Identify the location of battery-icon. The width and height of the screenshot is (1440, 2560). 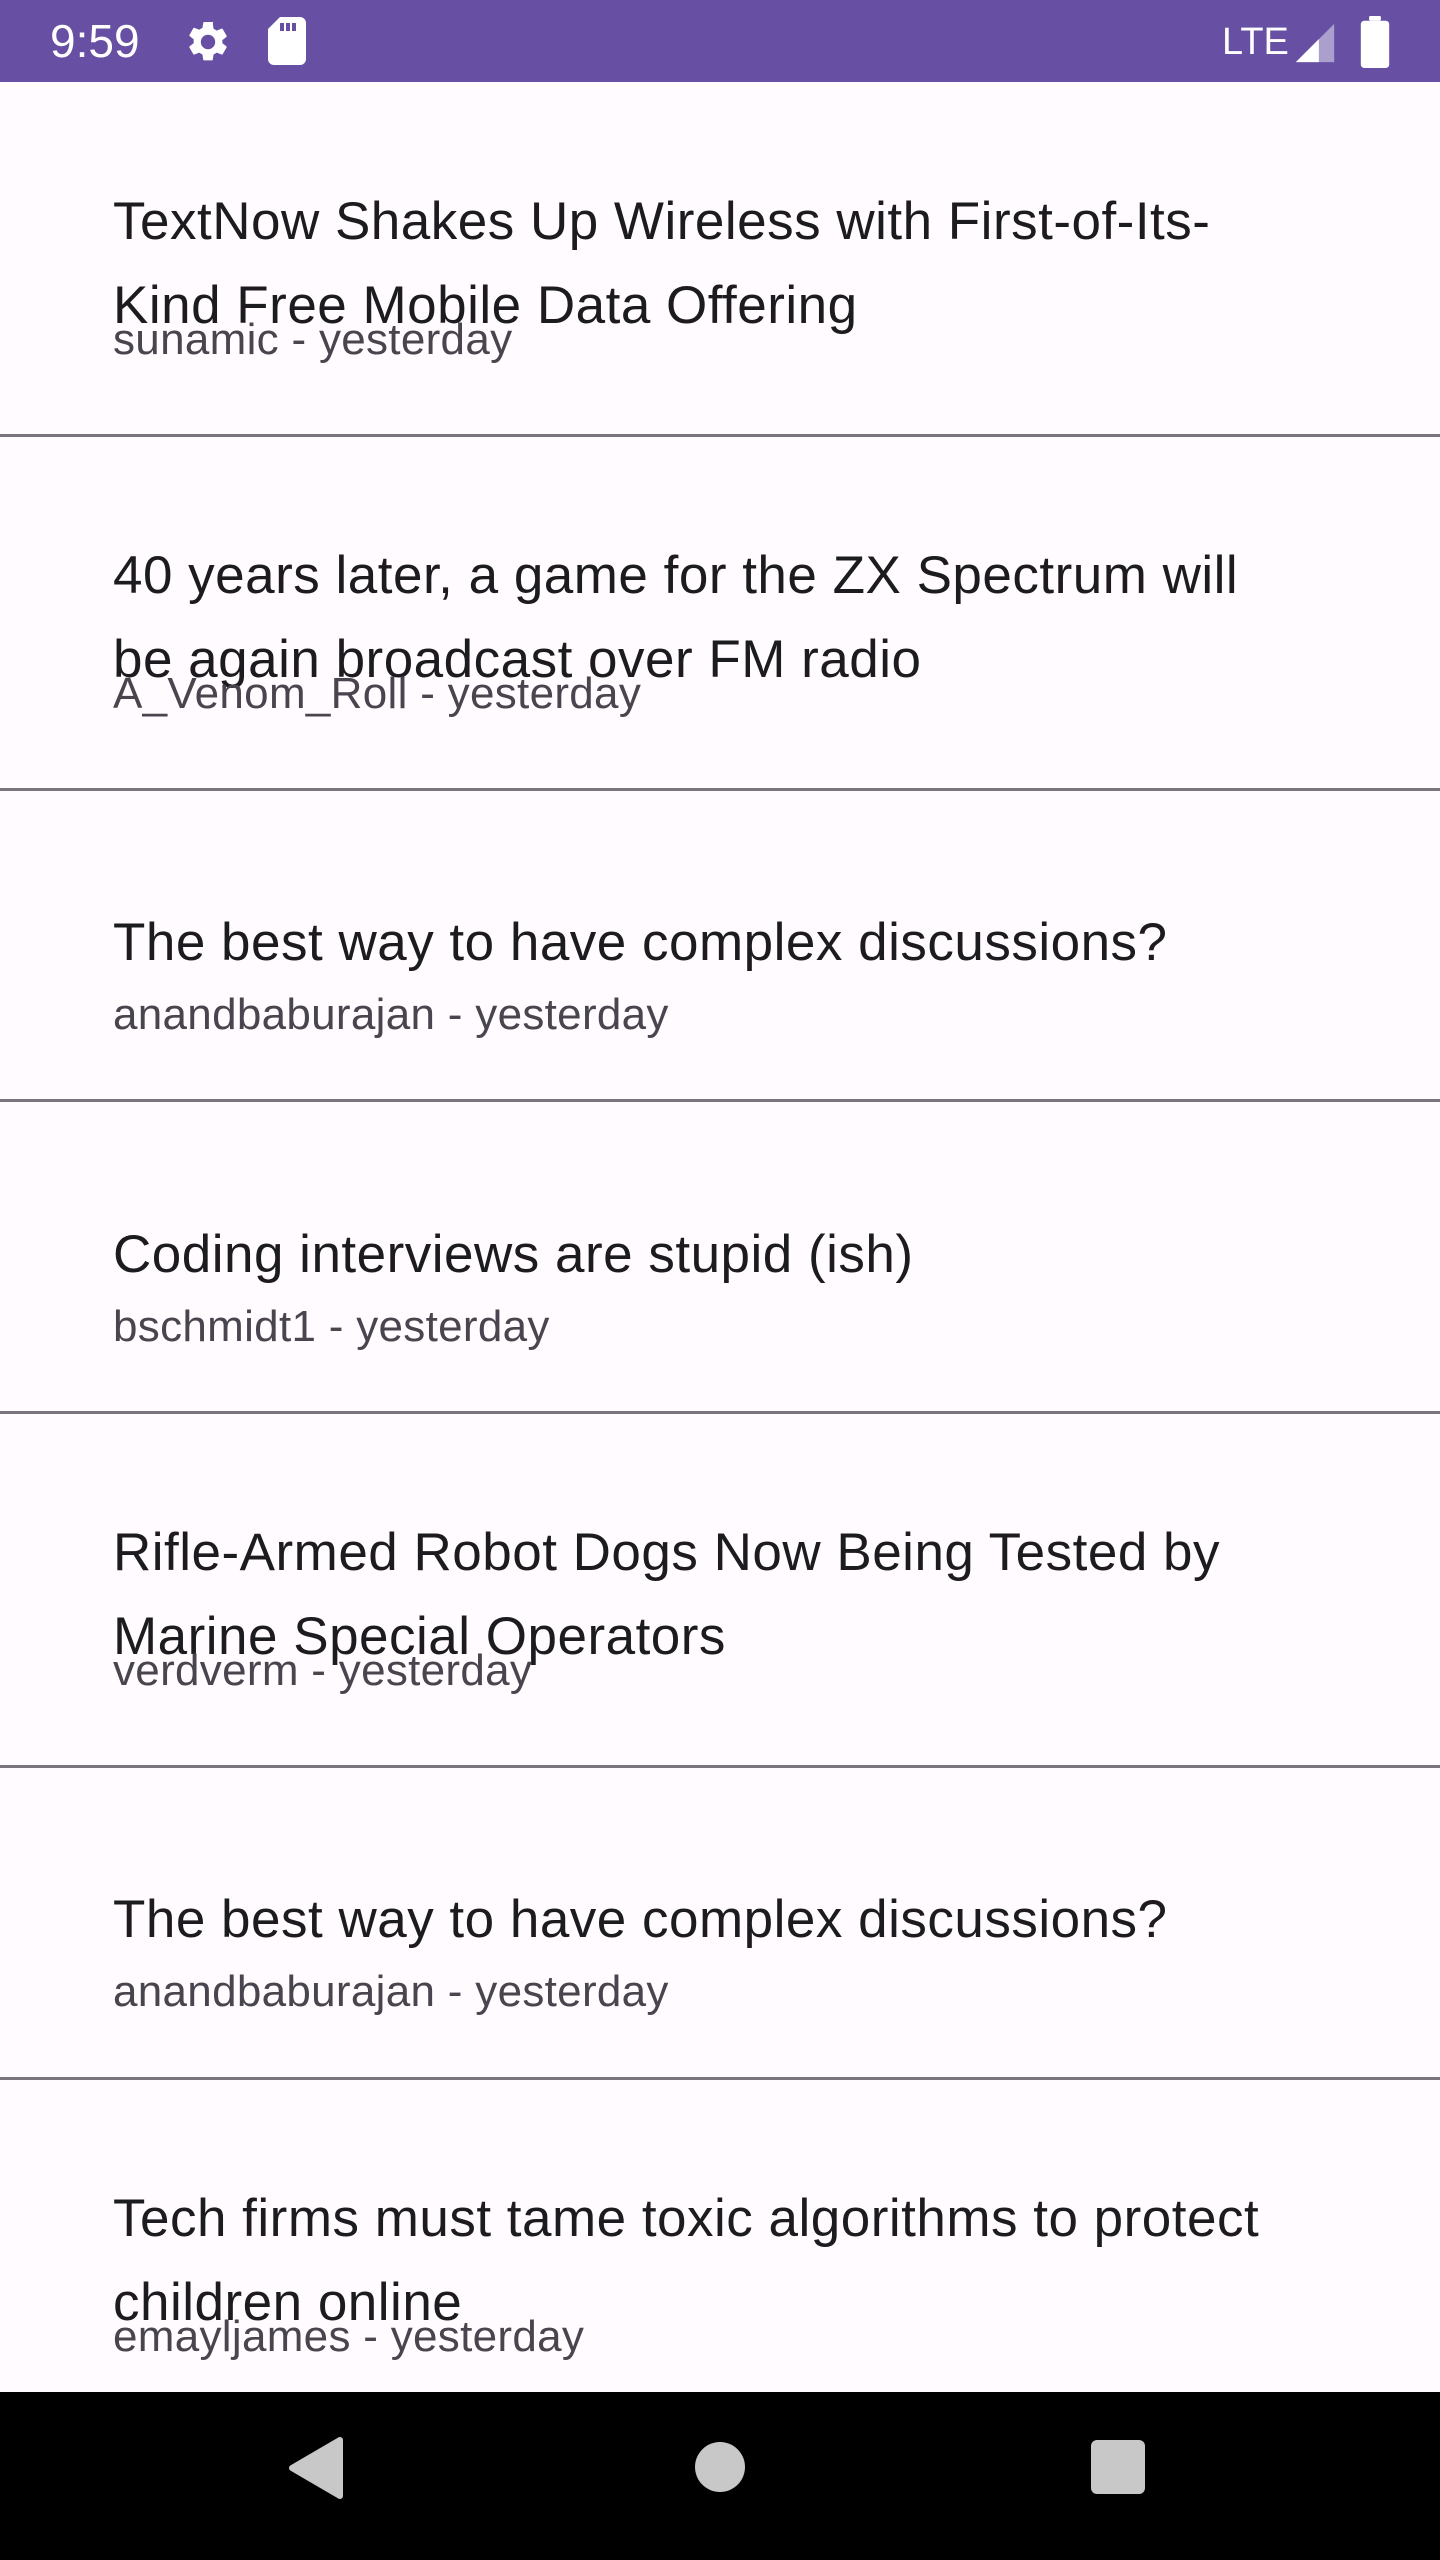
(1375, 42).